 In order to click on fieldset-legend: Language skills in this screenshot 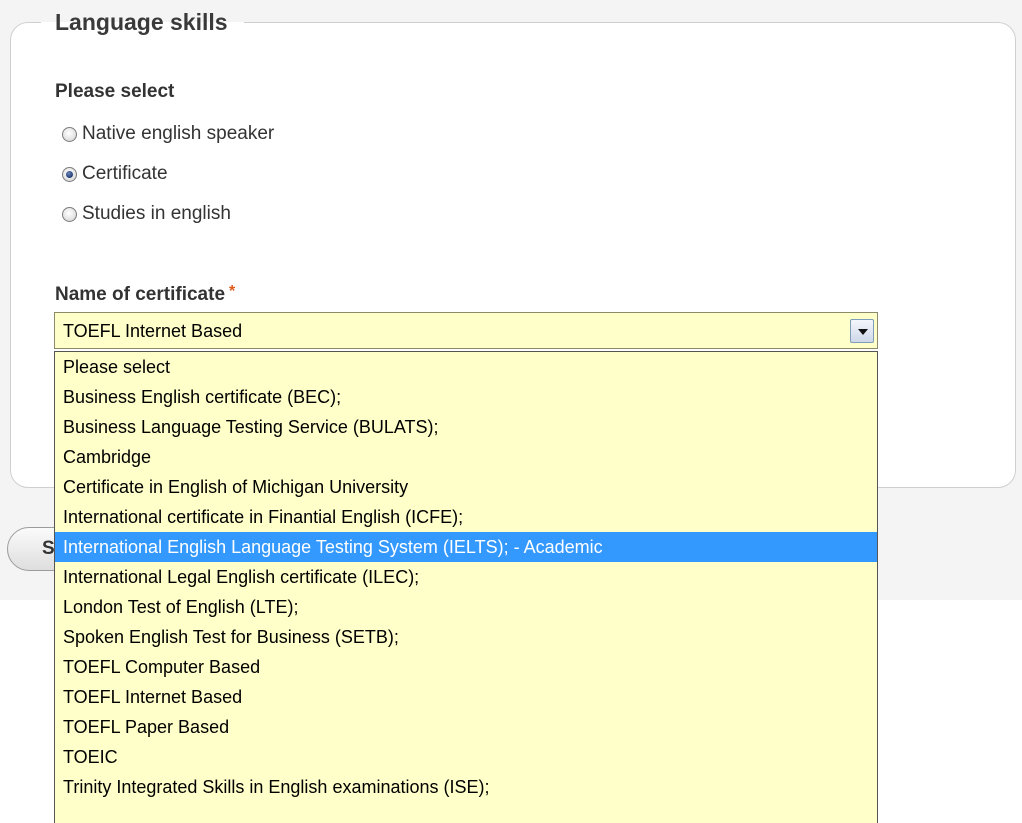, I will do `click(141, 22)`.